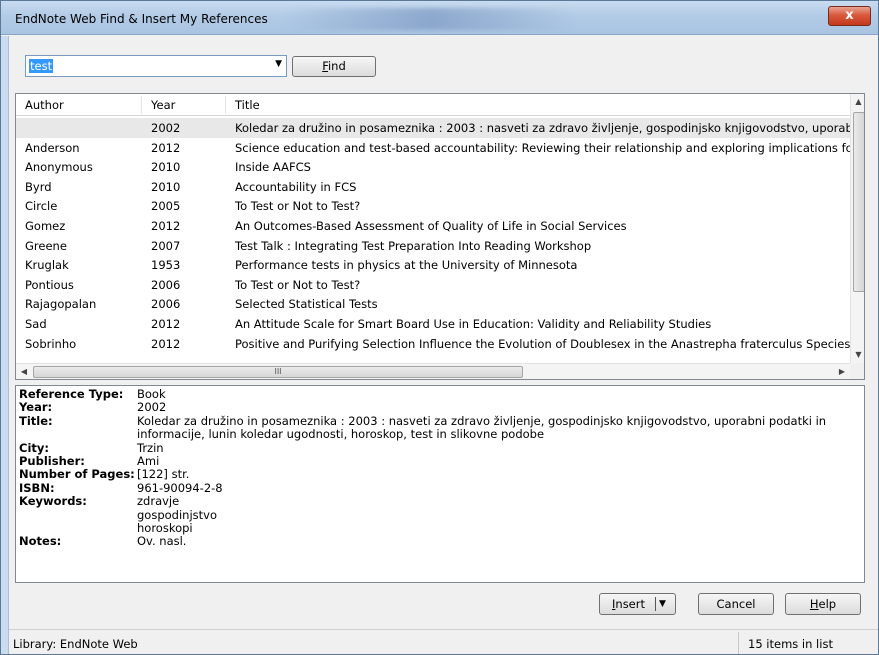 This screenshot has height=655, width=879. I want to click on detail-label: ISBN:, so click(37, 487).